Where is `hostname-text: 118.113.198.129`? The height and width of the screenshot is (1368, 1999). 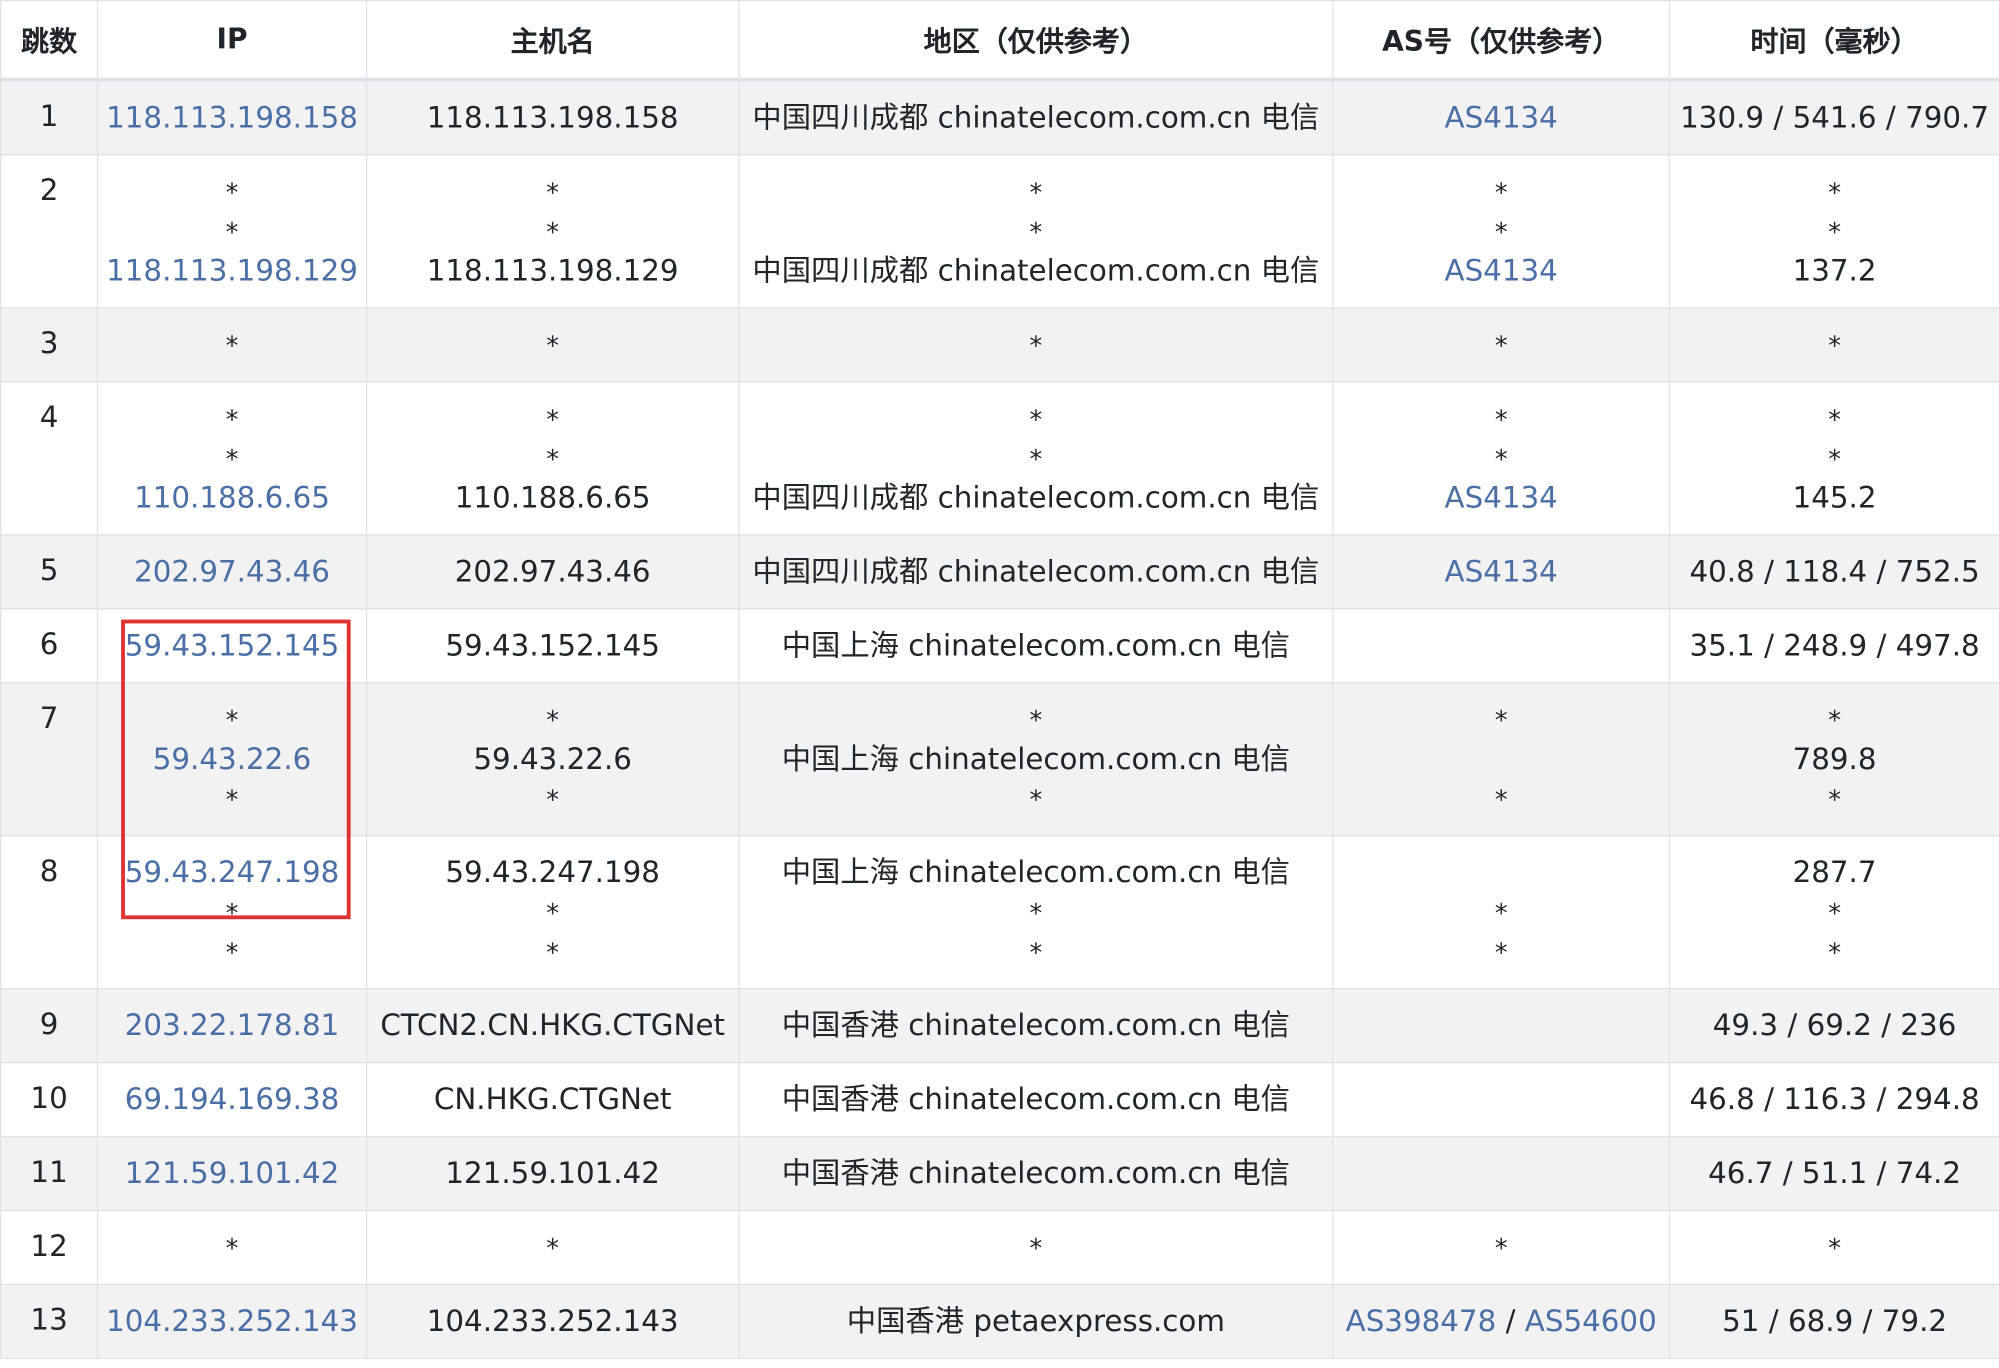
hostname-text: 118.113.198.129 is located at coordinates (552, 271).